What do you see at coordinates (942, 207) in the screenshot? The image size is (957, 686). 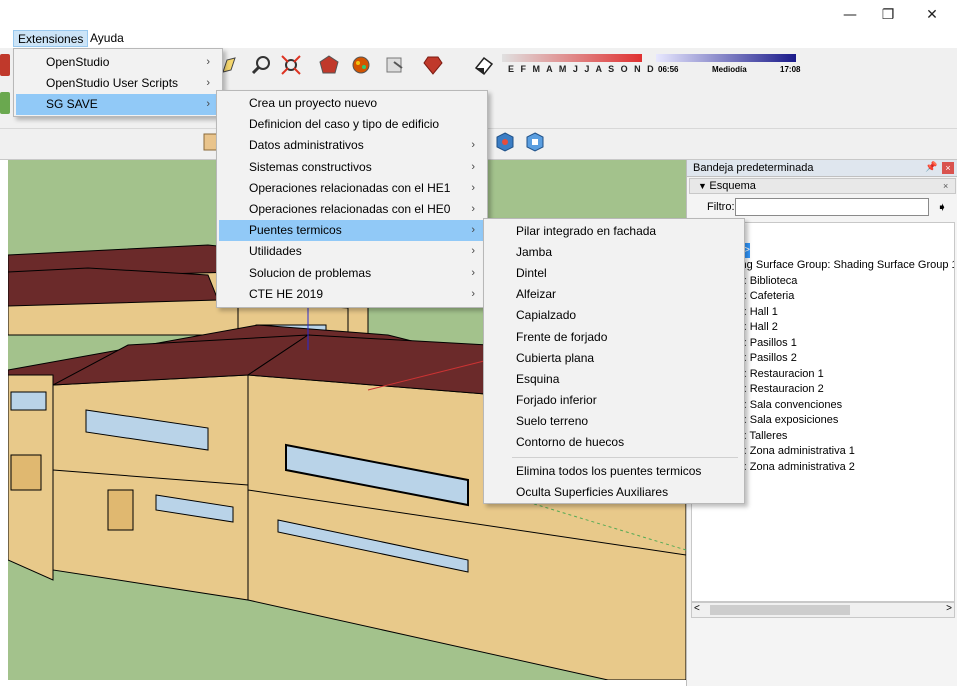 I see `outliner-details-icon: ➧` at bounding box center [942, 207].